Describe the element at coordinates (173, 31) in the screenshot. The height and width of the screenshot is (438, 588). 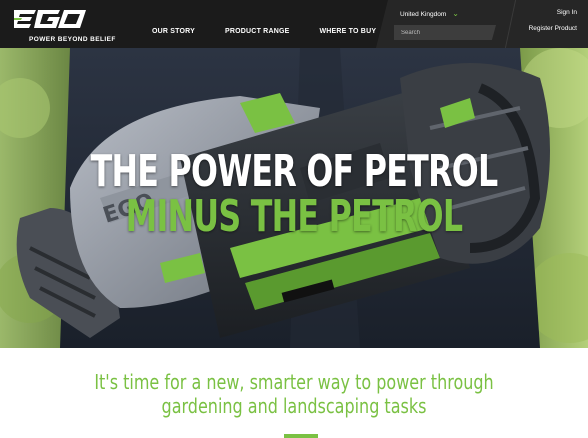
I see `nav-item-our-story: OUR STORY` at that location.